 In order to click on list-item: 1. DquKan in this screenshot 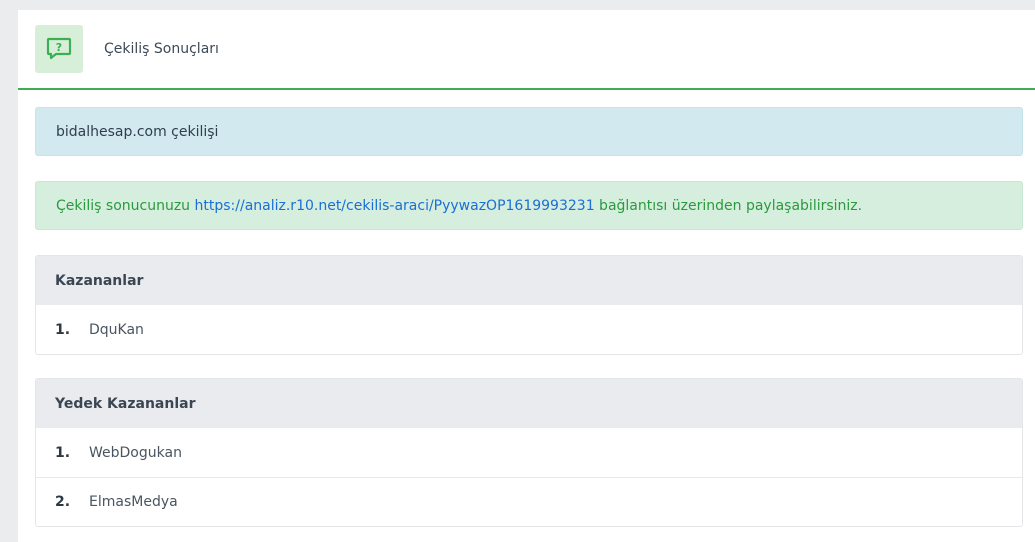, I will do `click(529, 329)`.